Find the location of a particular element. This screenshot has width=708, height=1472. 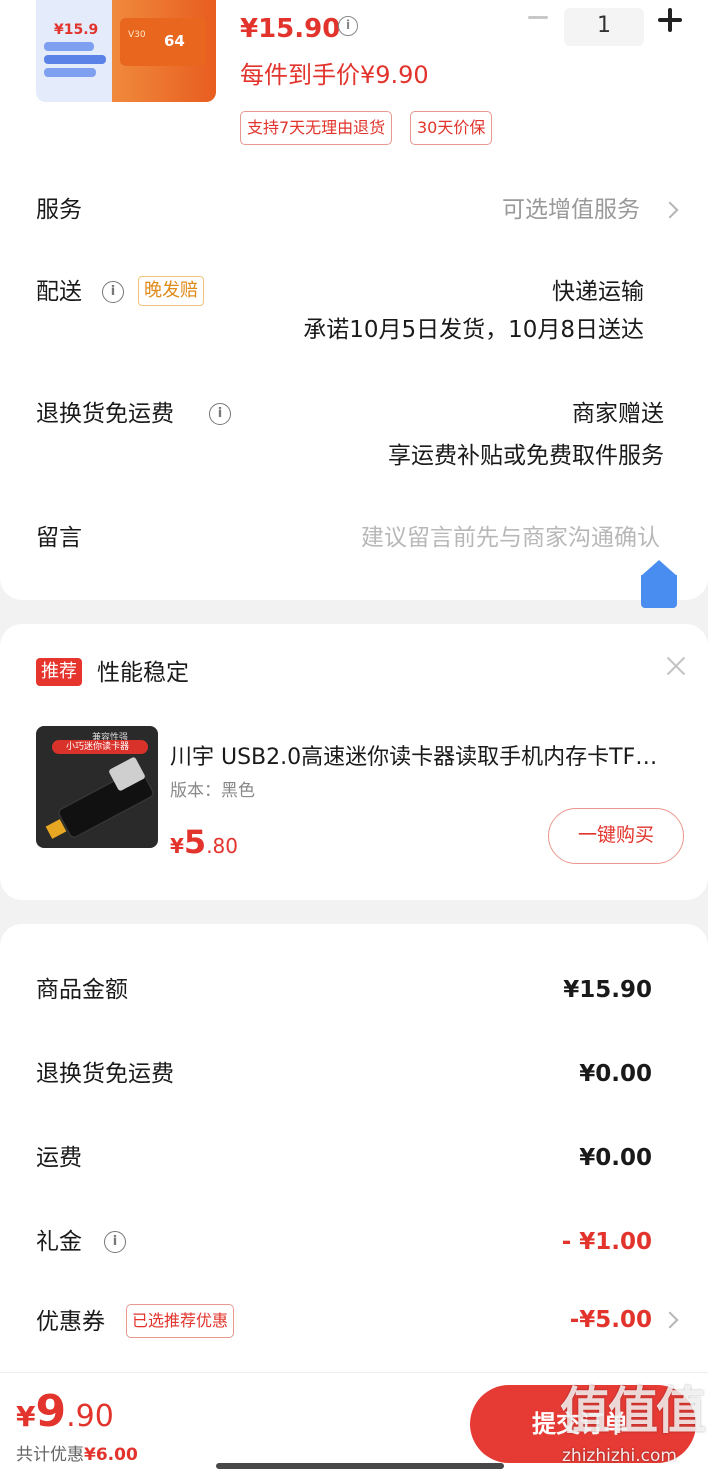

product-thumbnail: ¥15.9 V30 64 is located at coordinates (126, 51).